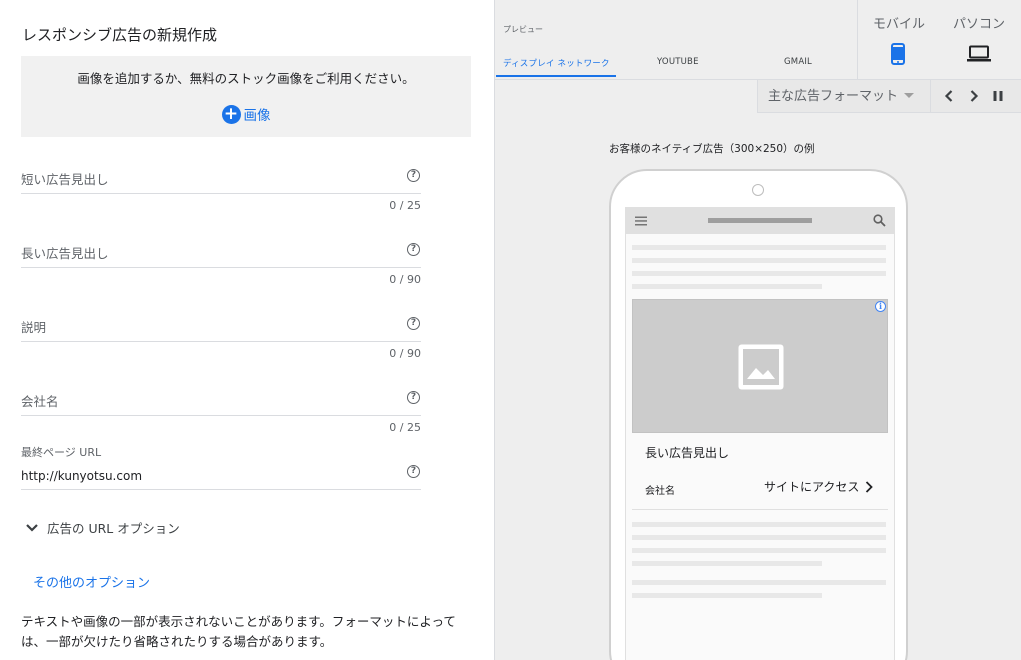 The height and width of the screenshot is (660, 1021). Describe the element at coordinates (687, 453) in the screenshot. I see `ad-preview-headline: 長い広告見出し` at that location.